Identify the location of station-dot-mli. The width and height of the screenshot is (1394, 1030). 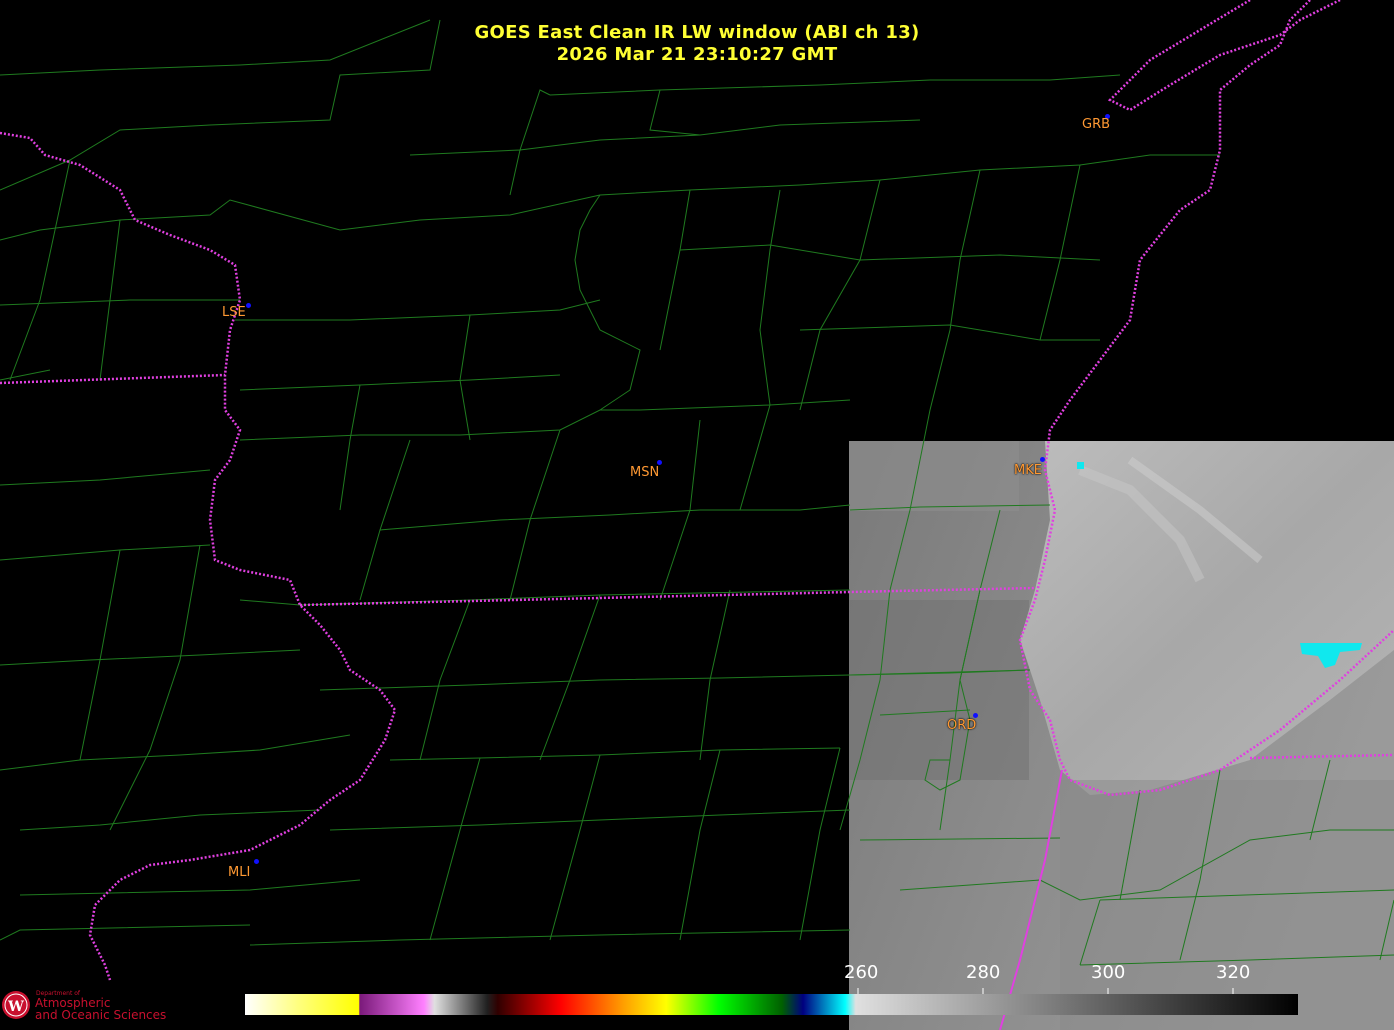
(256, 861).